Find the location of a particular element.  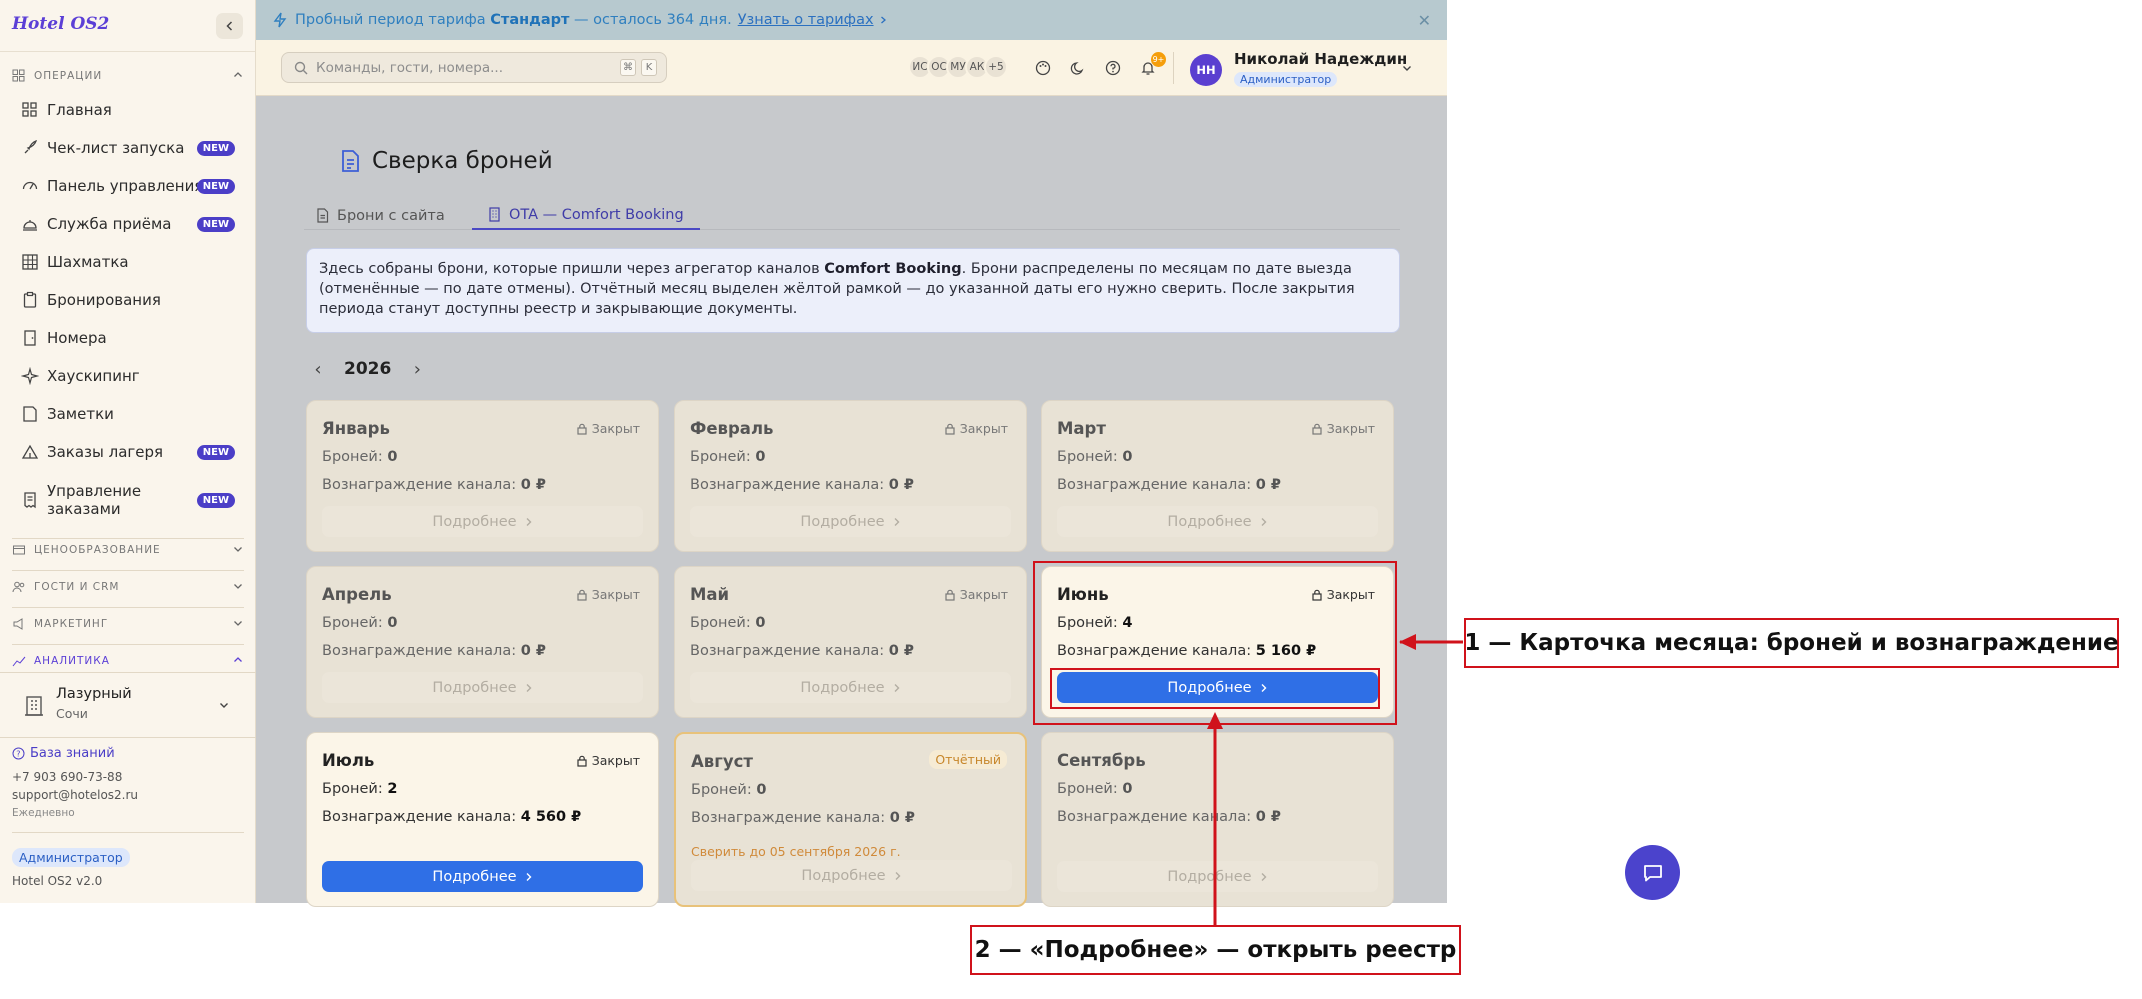

close-banner-button: ✕ is located at coordinates (1424, 20).